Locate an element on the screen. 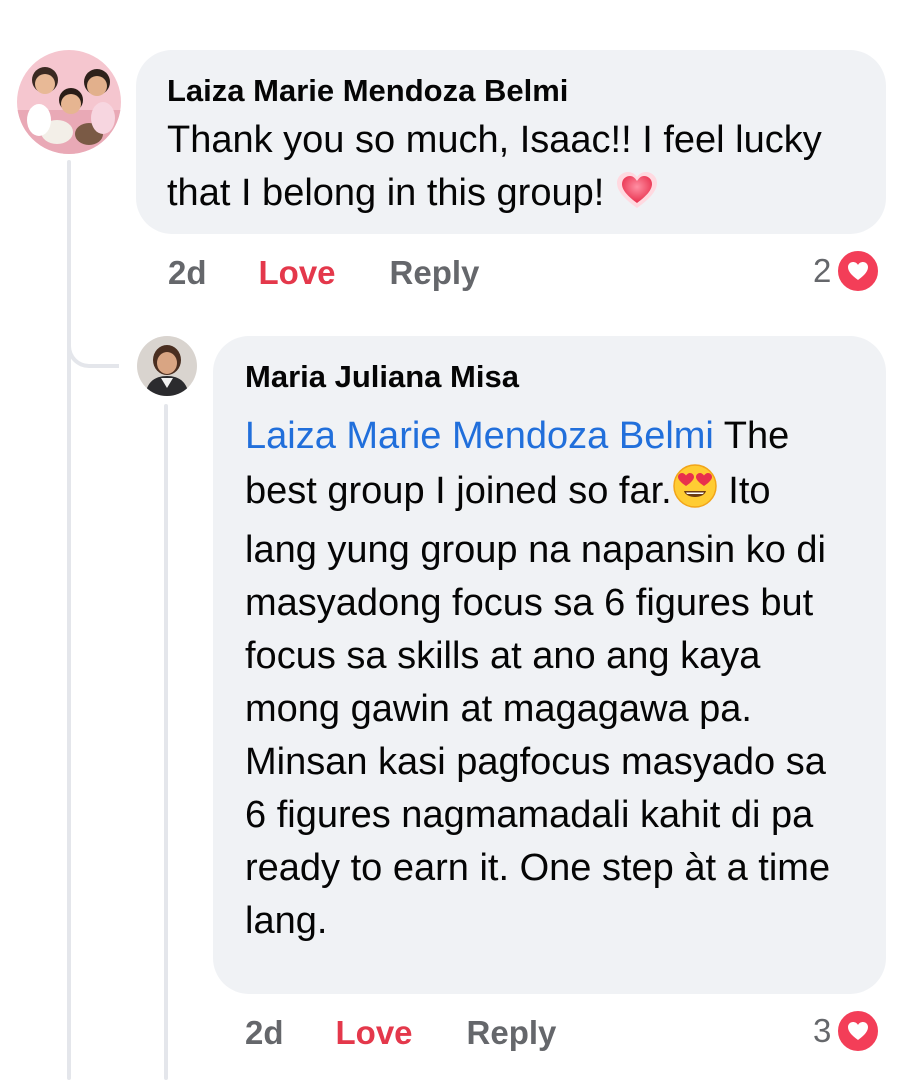 The image size is (902, 1080). reaction-count: 2 is located at coordinates (847, 271).